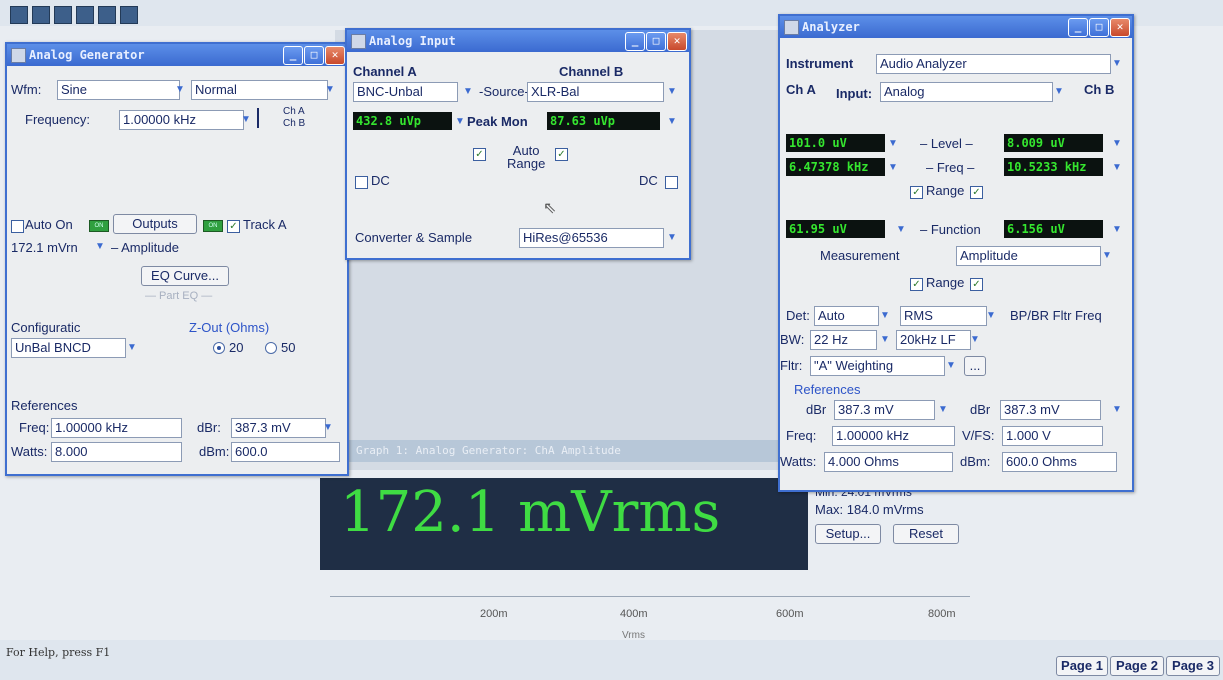 This screenshot has height=680, width=1223. Describe the element at coordinates (561, 154) in the screenshot. I see `auto-range-b-checkbox: ✓` at that location.